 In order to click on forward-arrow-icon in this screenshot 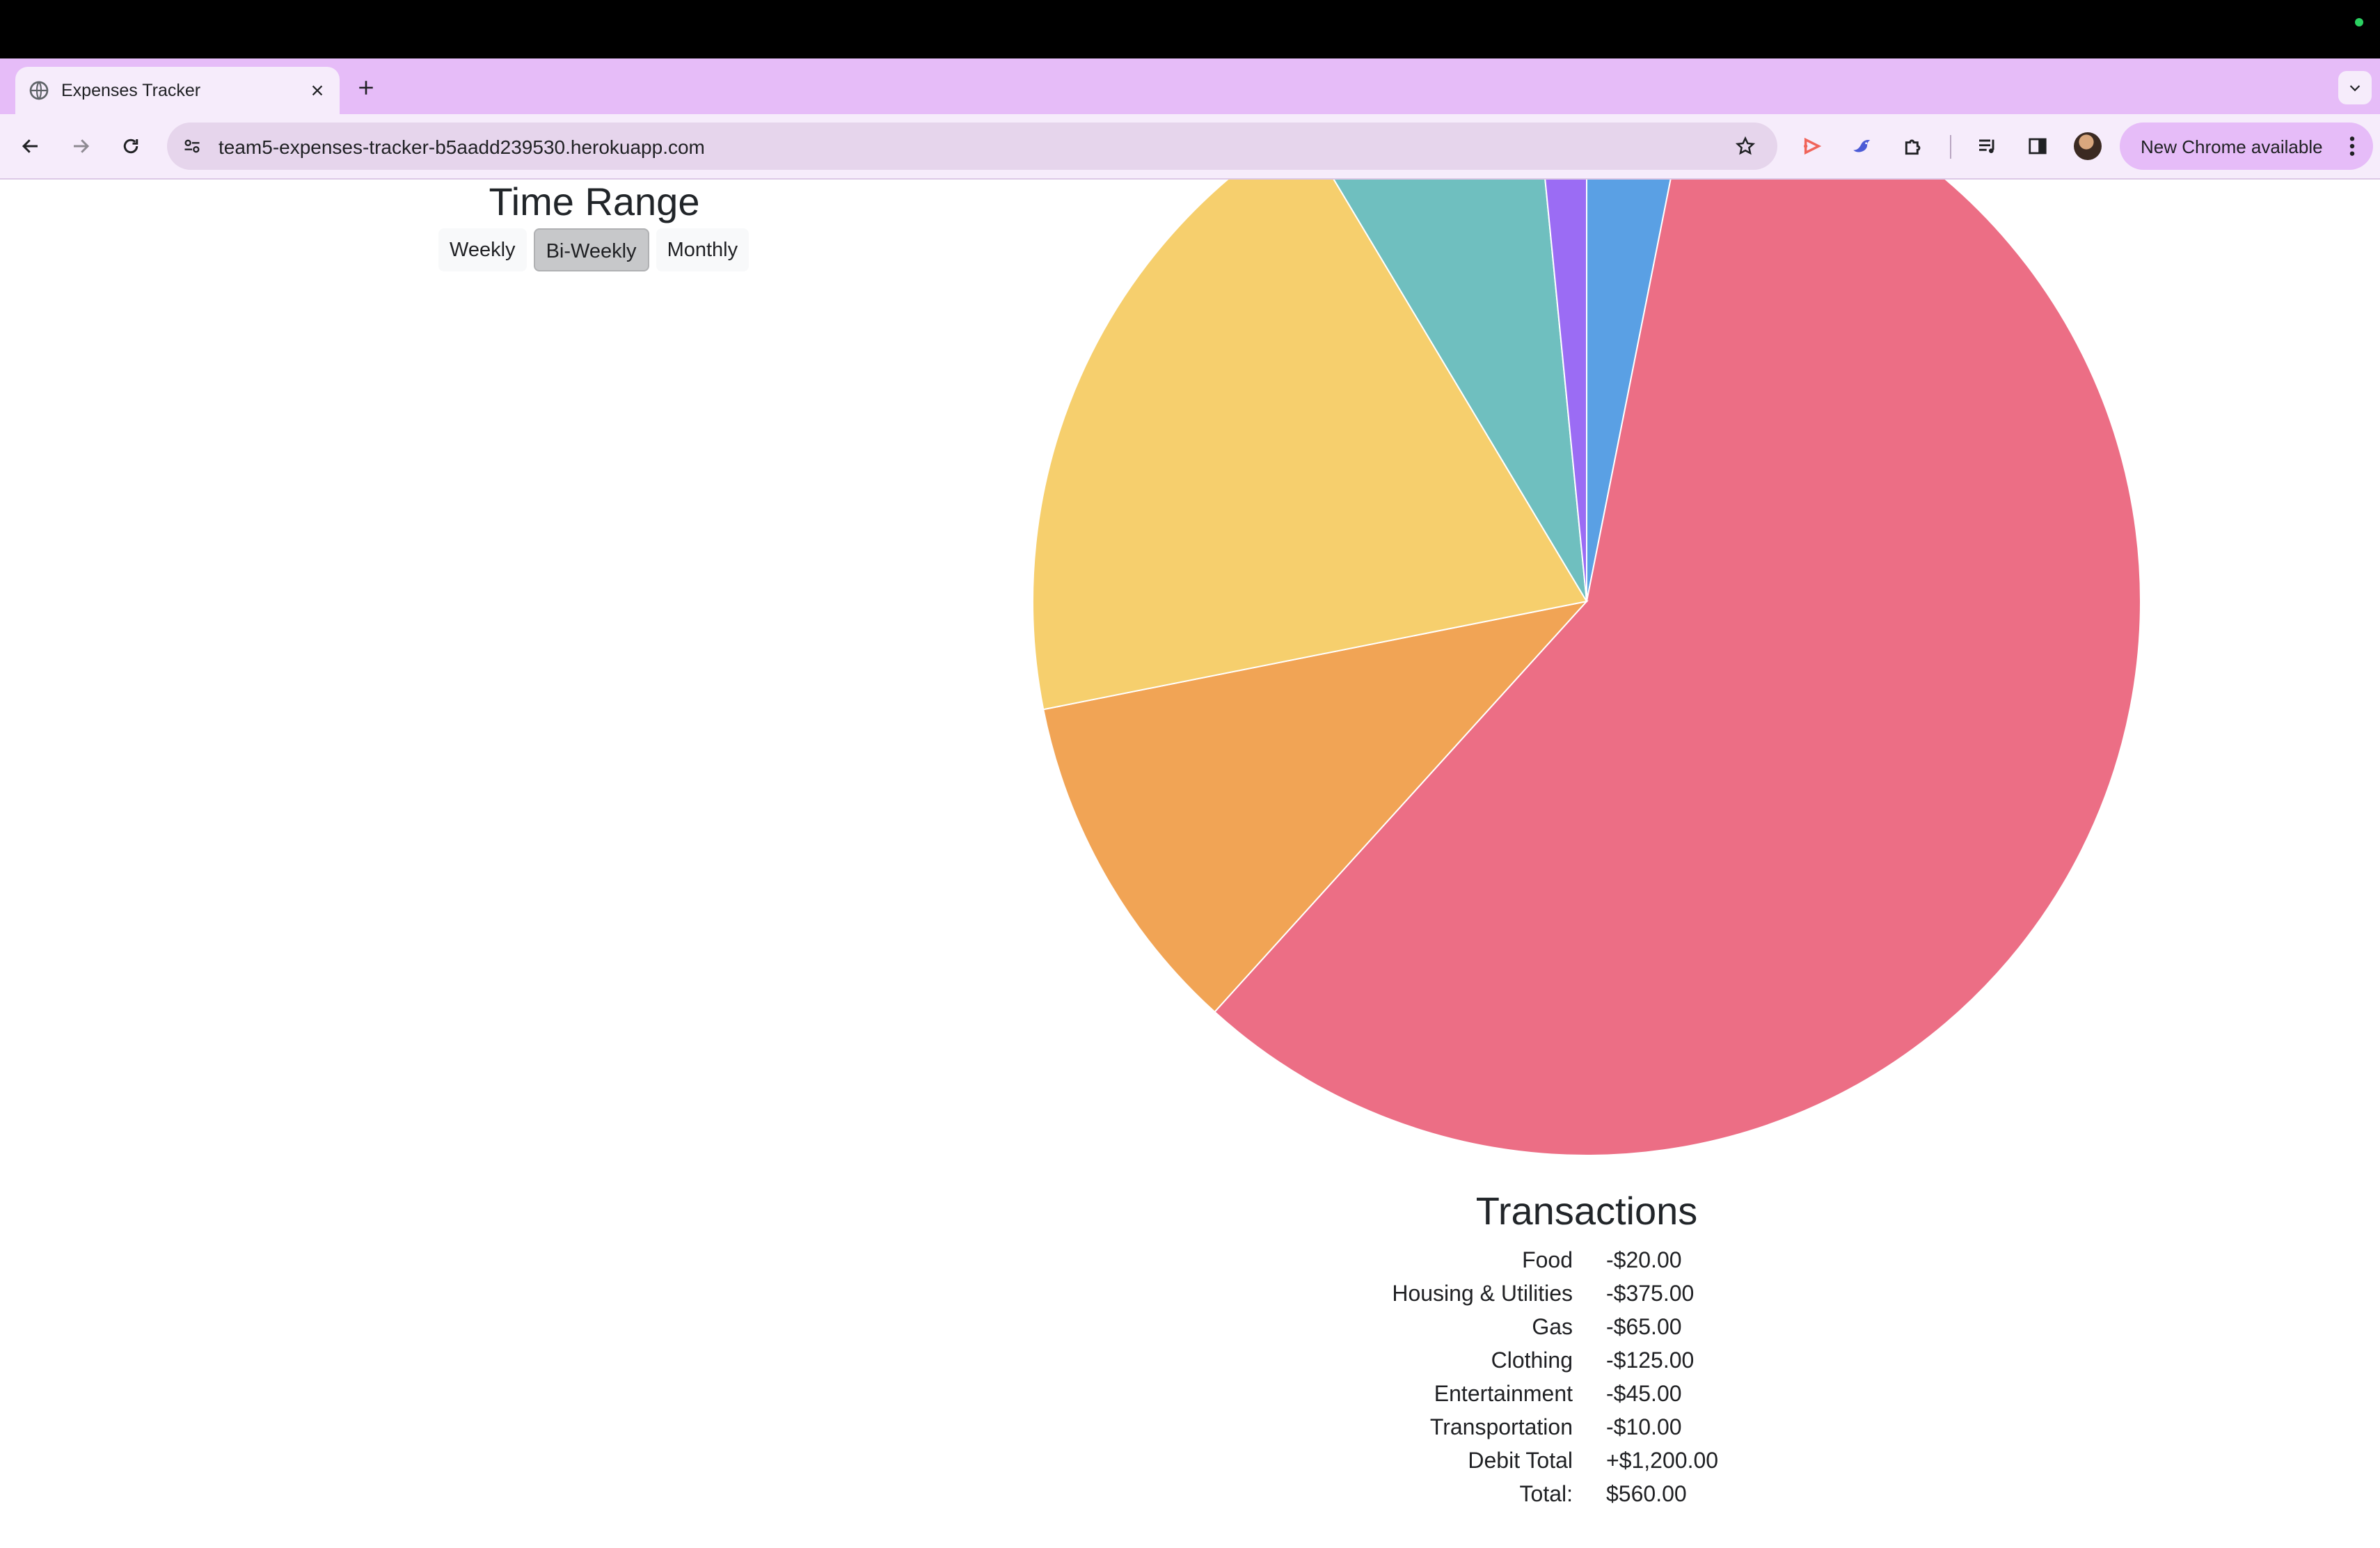, I will do `click(80, 146)`.